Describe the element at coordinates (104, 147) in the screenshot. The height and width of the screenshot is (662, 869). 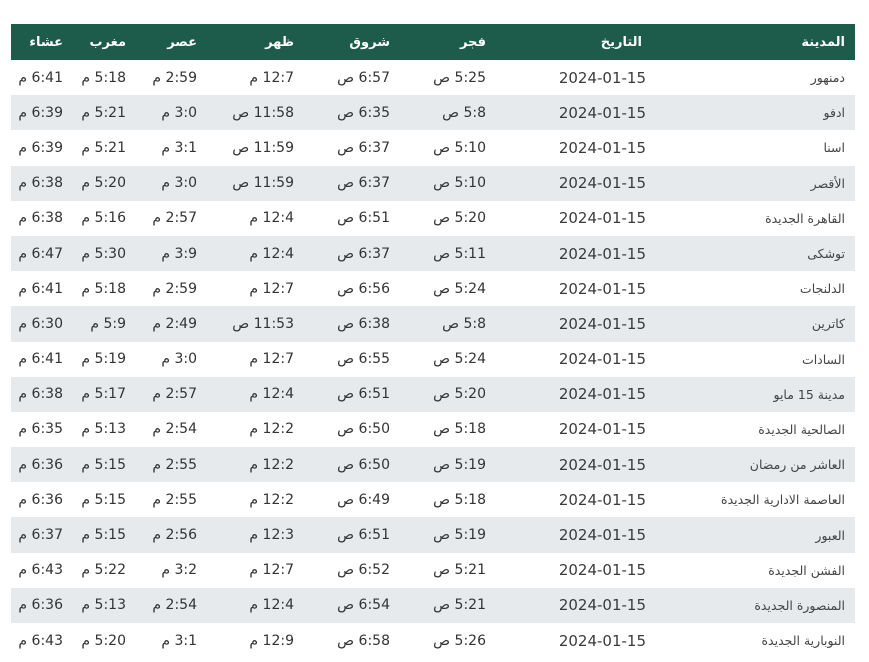
I see `cell-maghrib: 5:21 م` at that location.